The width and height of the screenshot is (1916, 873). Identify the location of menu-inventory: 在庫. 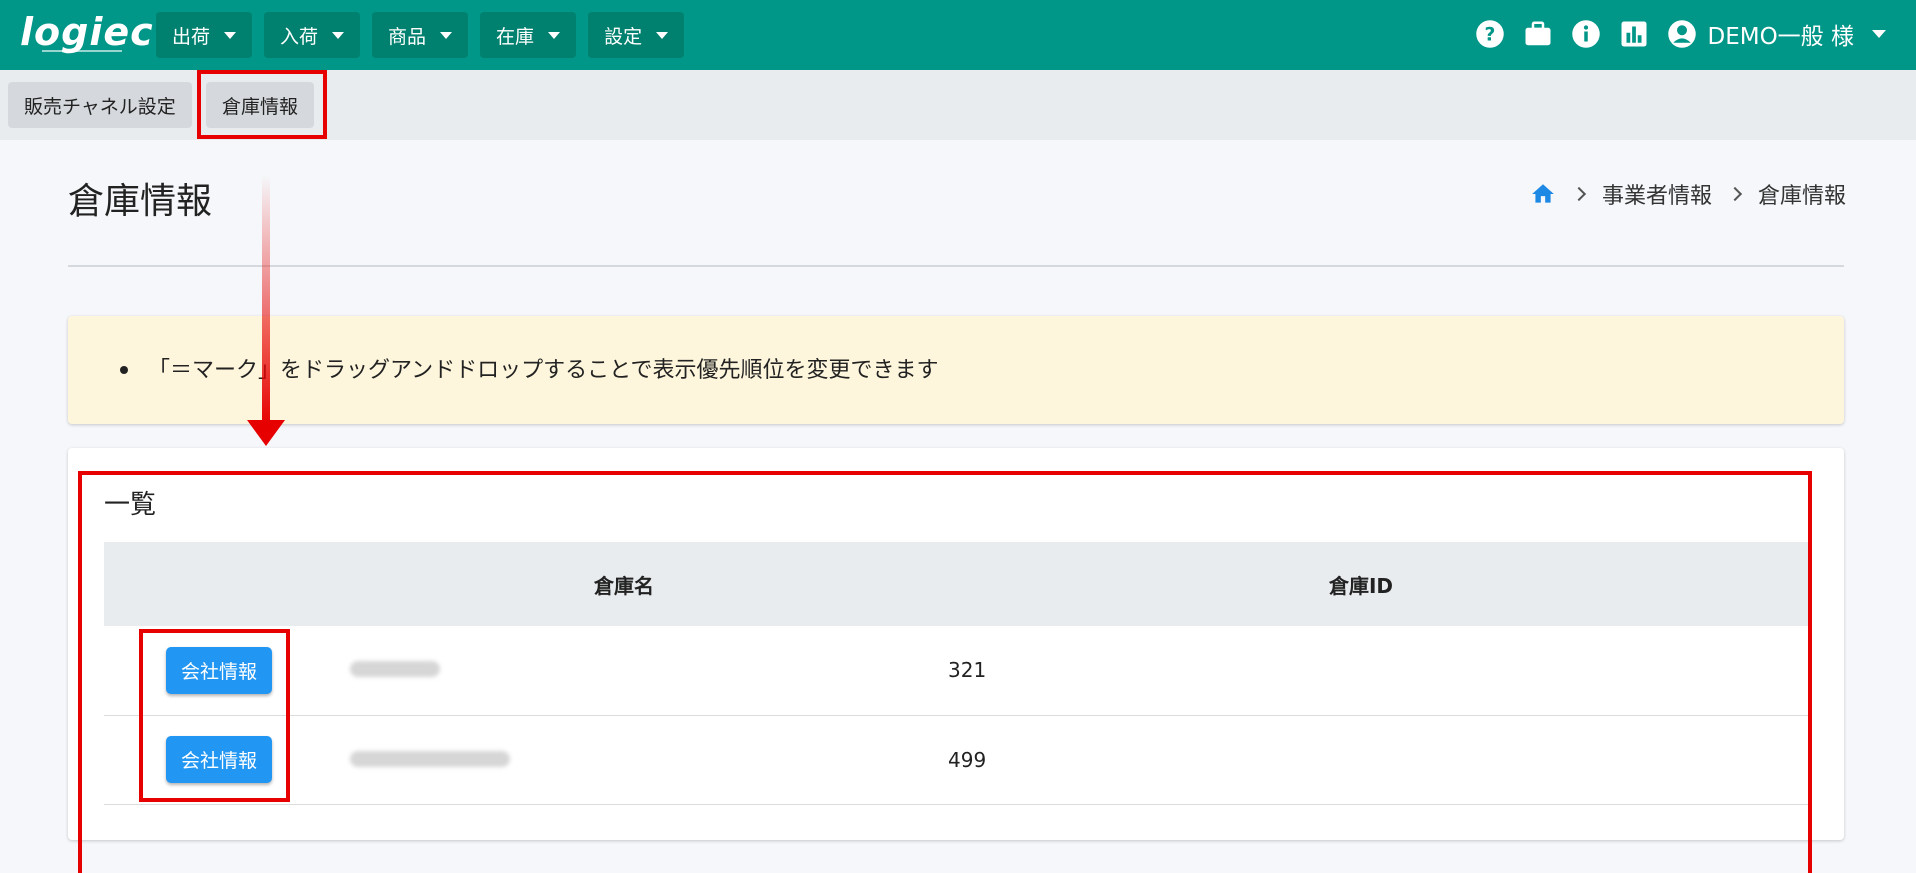
(528, 35).